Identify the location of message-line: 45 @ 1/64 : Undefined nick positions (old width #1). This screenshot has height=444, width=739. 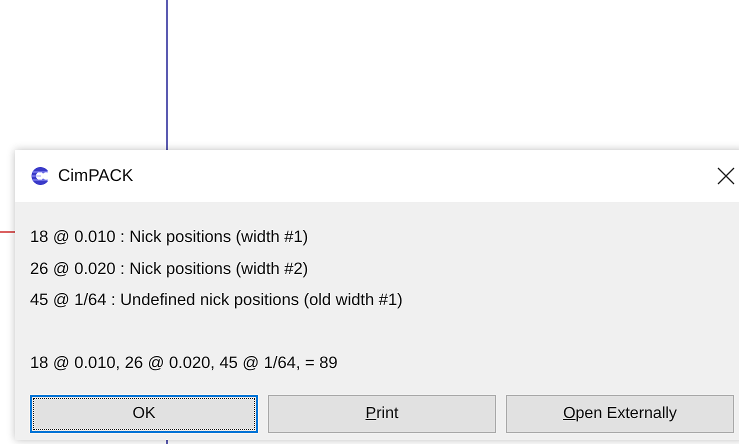
(217, 300).